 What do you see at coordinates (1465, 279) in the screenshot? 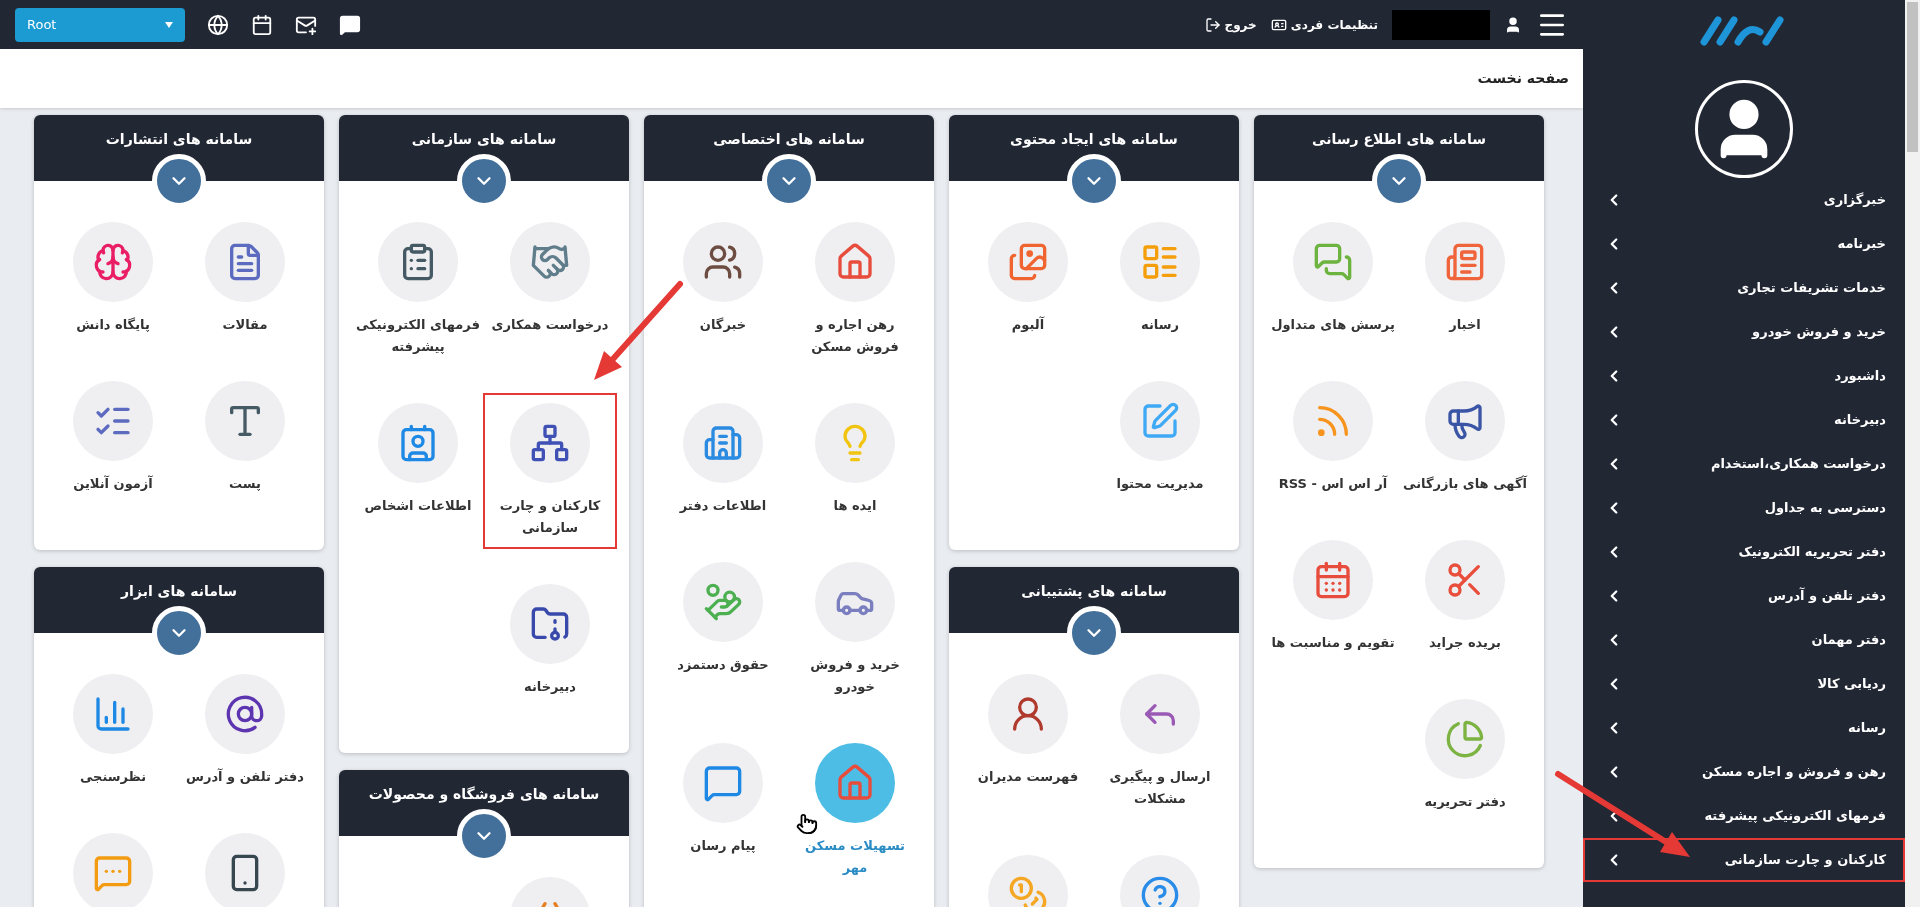
I see `app-tile: اخبار` at bounding box center [1465, 279].